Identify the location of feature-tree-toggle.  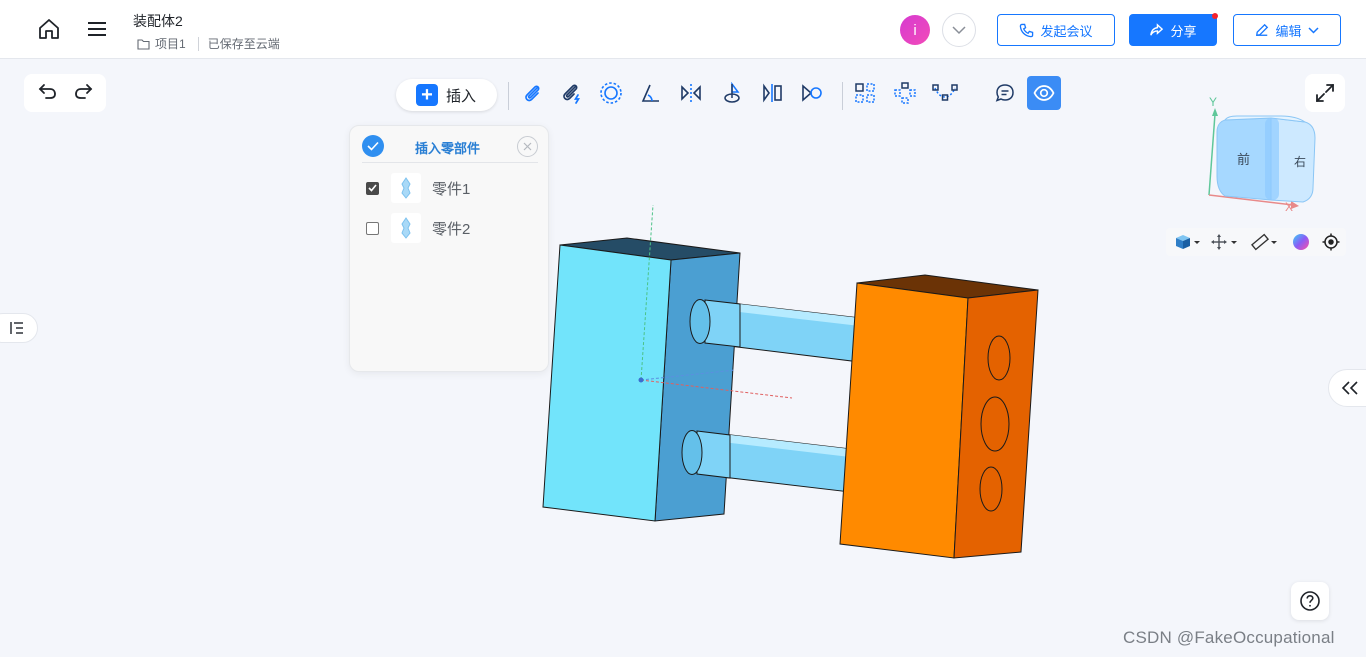
(19, 328).